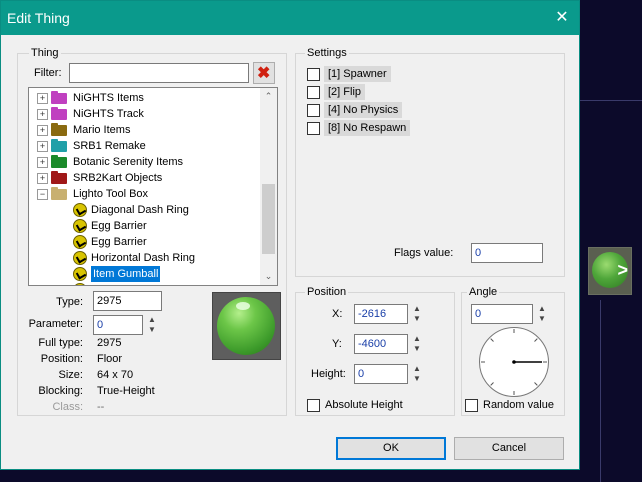 The width and height of the screenshot is (642, 482). What do you see at coordinates (108, 98) in the screenshot?
I see `tree-item-label: NiGHTS Items` at bounding box center [108, 98].